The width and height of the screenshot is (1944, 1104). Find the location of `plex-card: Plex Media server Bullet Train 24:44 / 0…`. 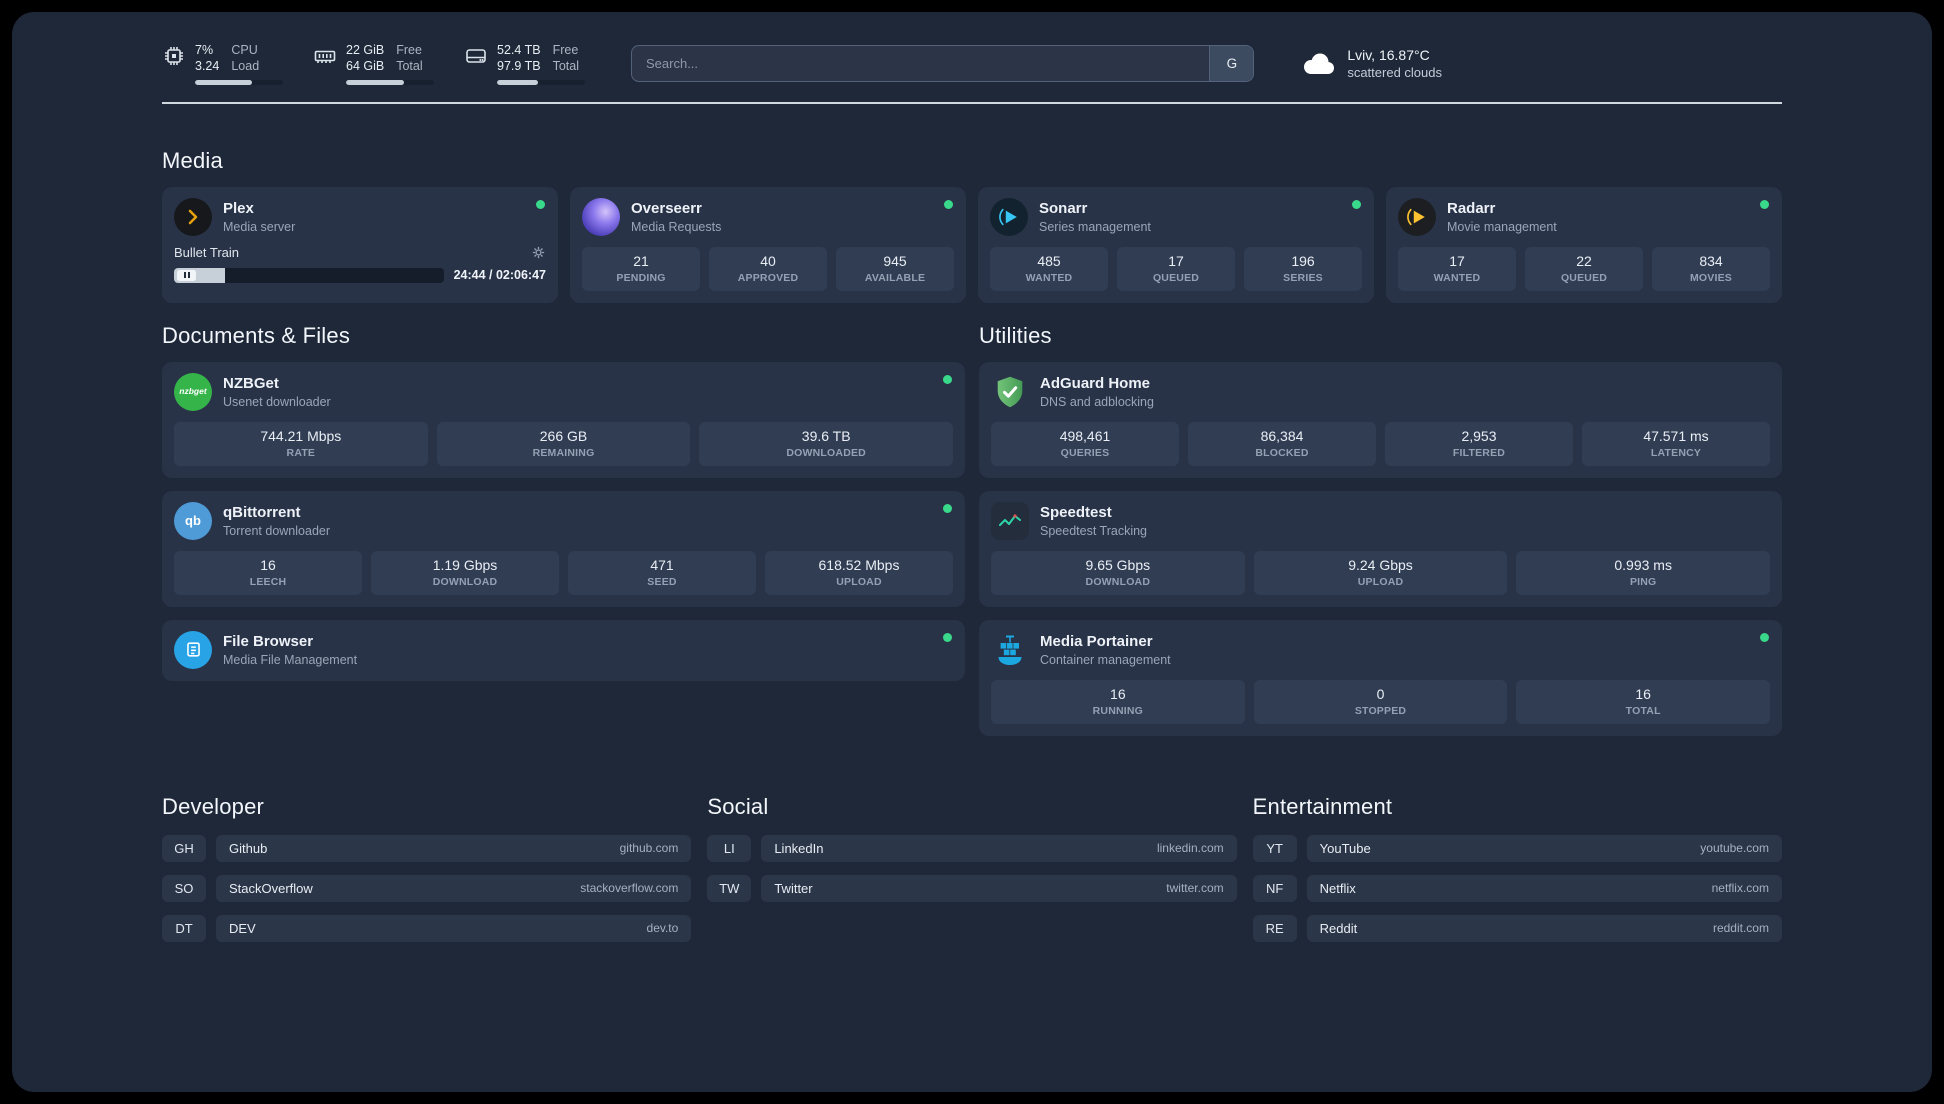

plex-card: Plex Media server Bullet Train 24:44 / 0… is located at coordinates (360, 244).